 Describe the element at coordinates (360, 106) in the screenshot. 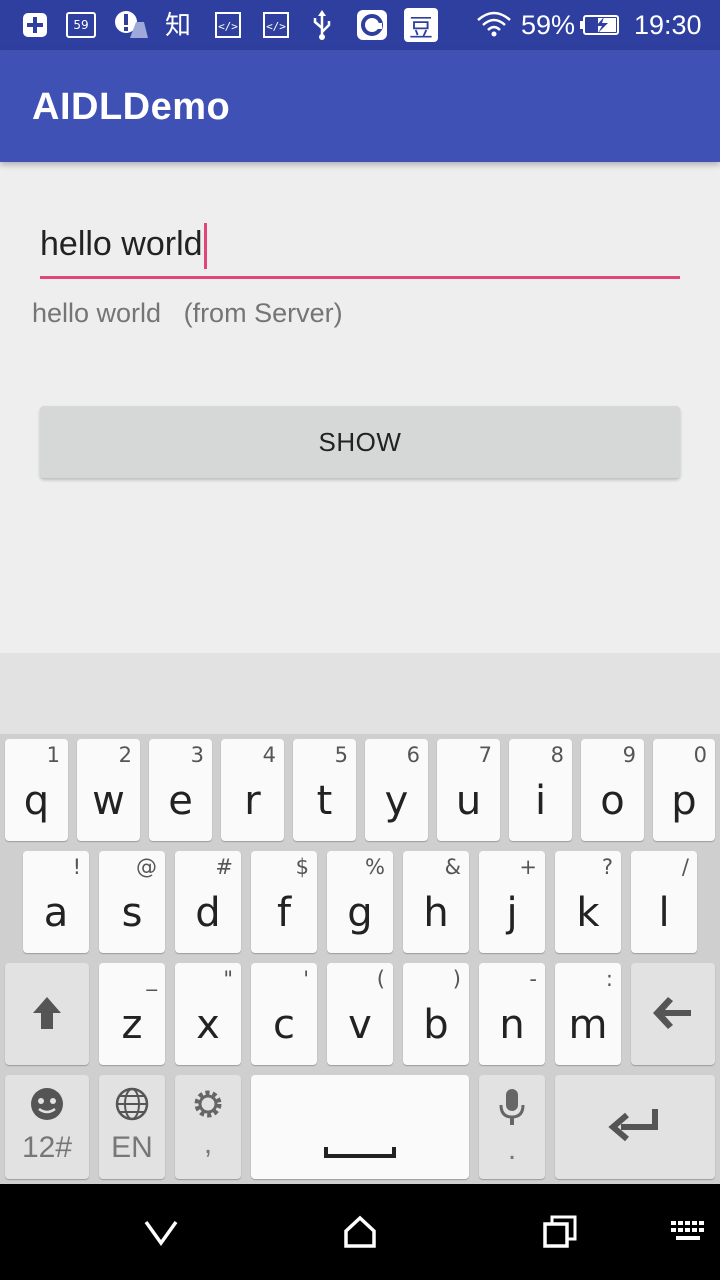

I see `app-bar: AIDLDemo` at that location.